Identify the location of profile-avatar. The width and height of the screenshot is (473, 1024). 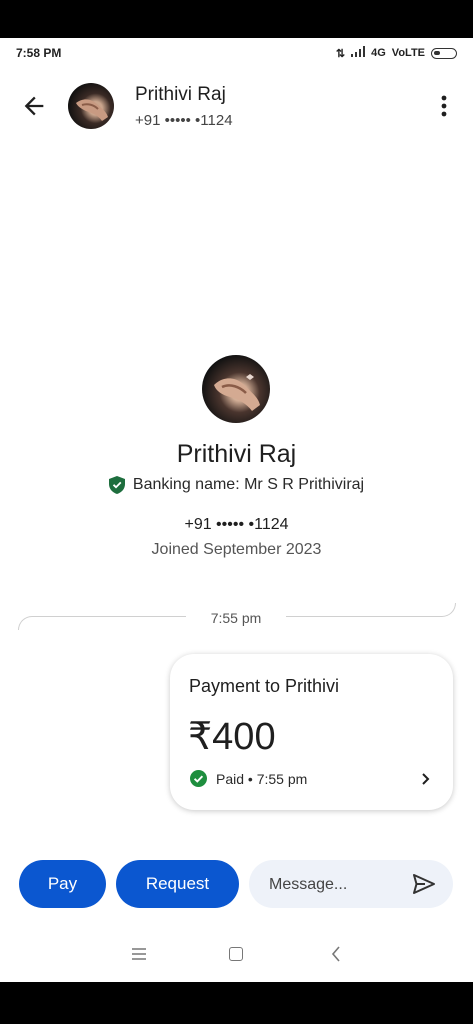
(236, 389).